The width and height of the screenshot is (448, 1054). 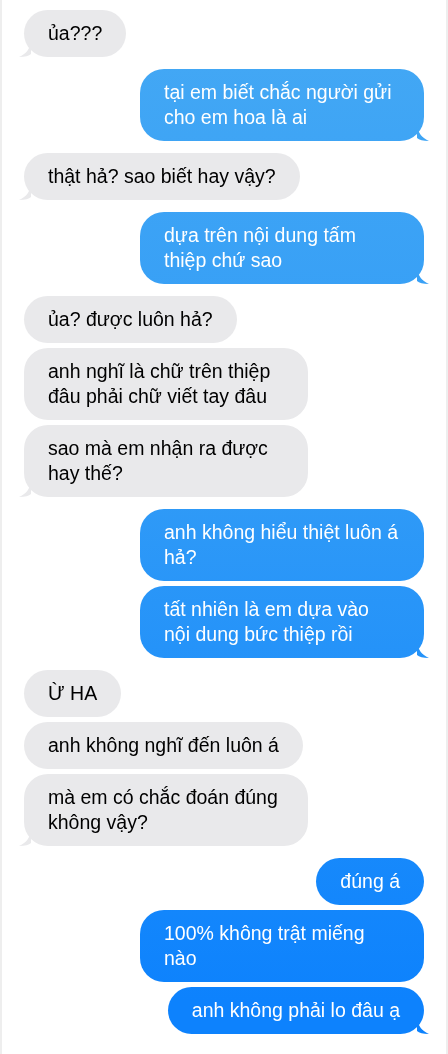 I want to click on received-message-bubble: anh không nghĩ đến luôn á, so click(x=163, y=745).